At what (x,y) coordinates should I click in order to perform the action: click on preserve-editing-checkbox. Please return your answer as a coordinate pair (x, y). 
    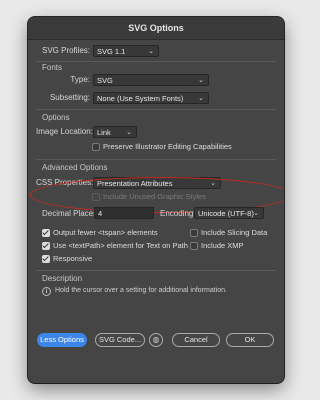
    Looking at the image, I should click on (96, 147).